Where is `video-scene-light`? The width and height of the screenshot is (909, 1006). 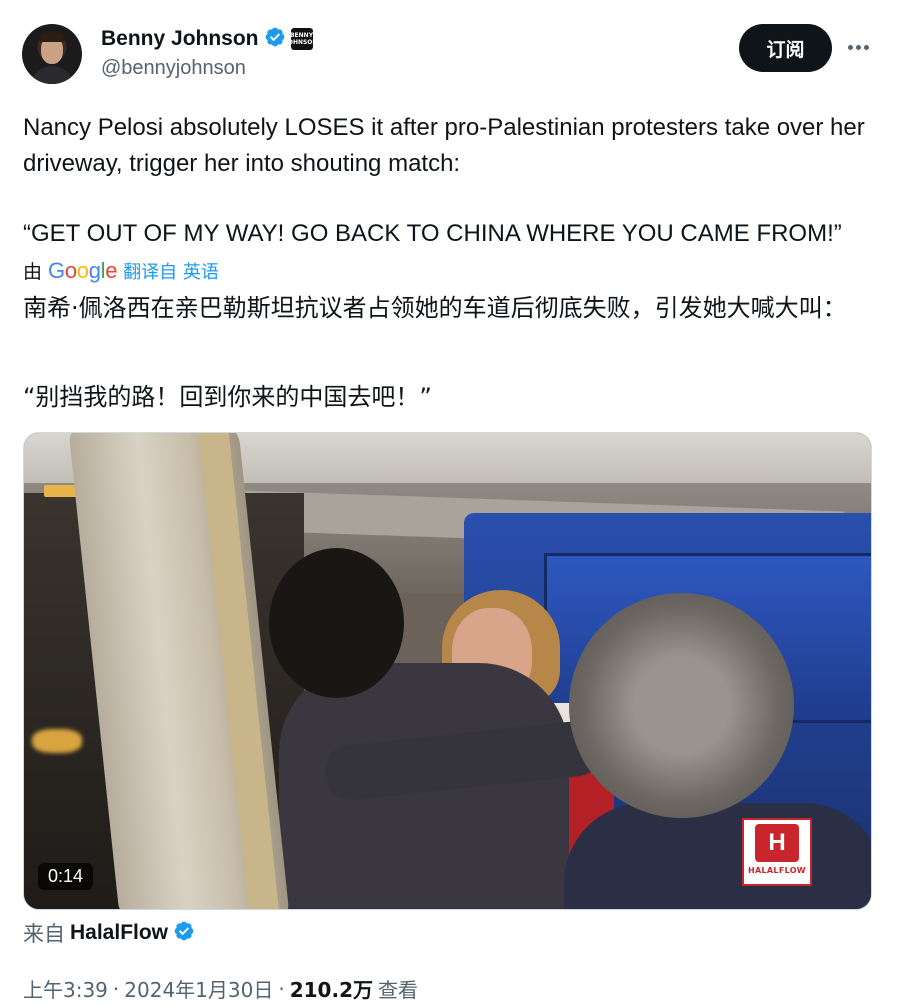 video-scene-light is located at coordinates (57, 741).